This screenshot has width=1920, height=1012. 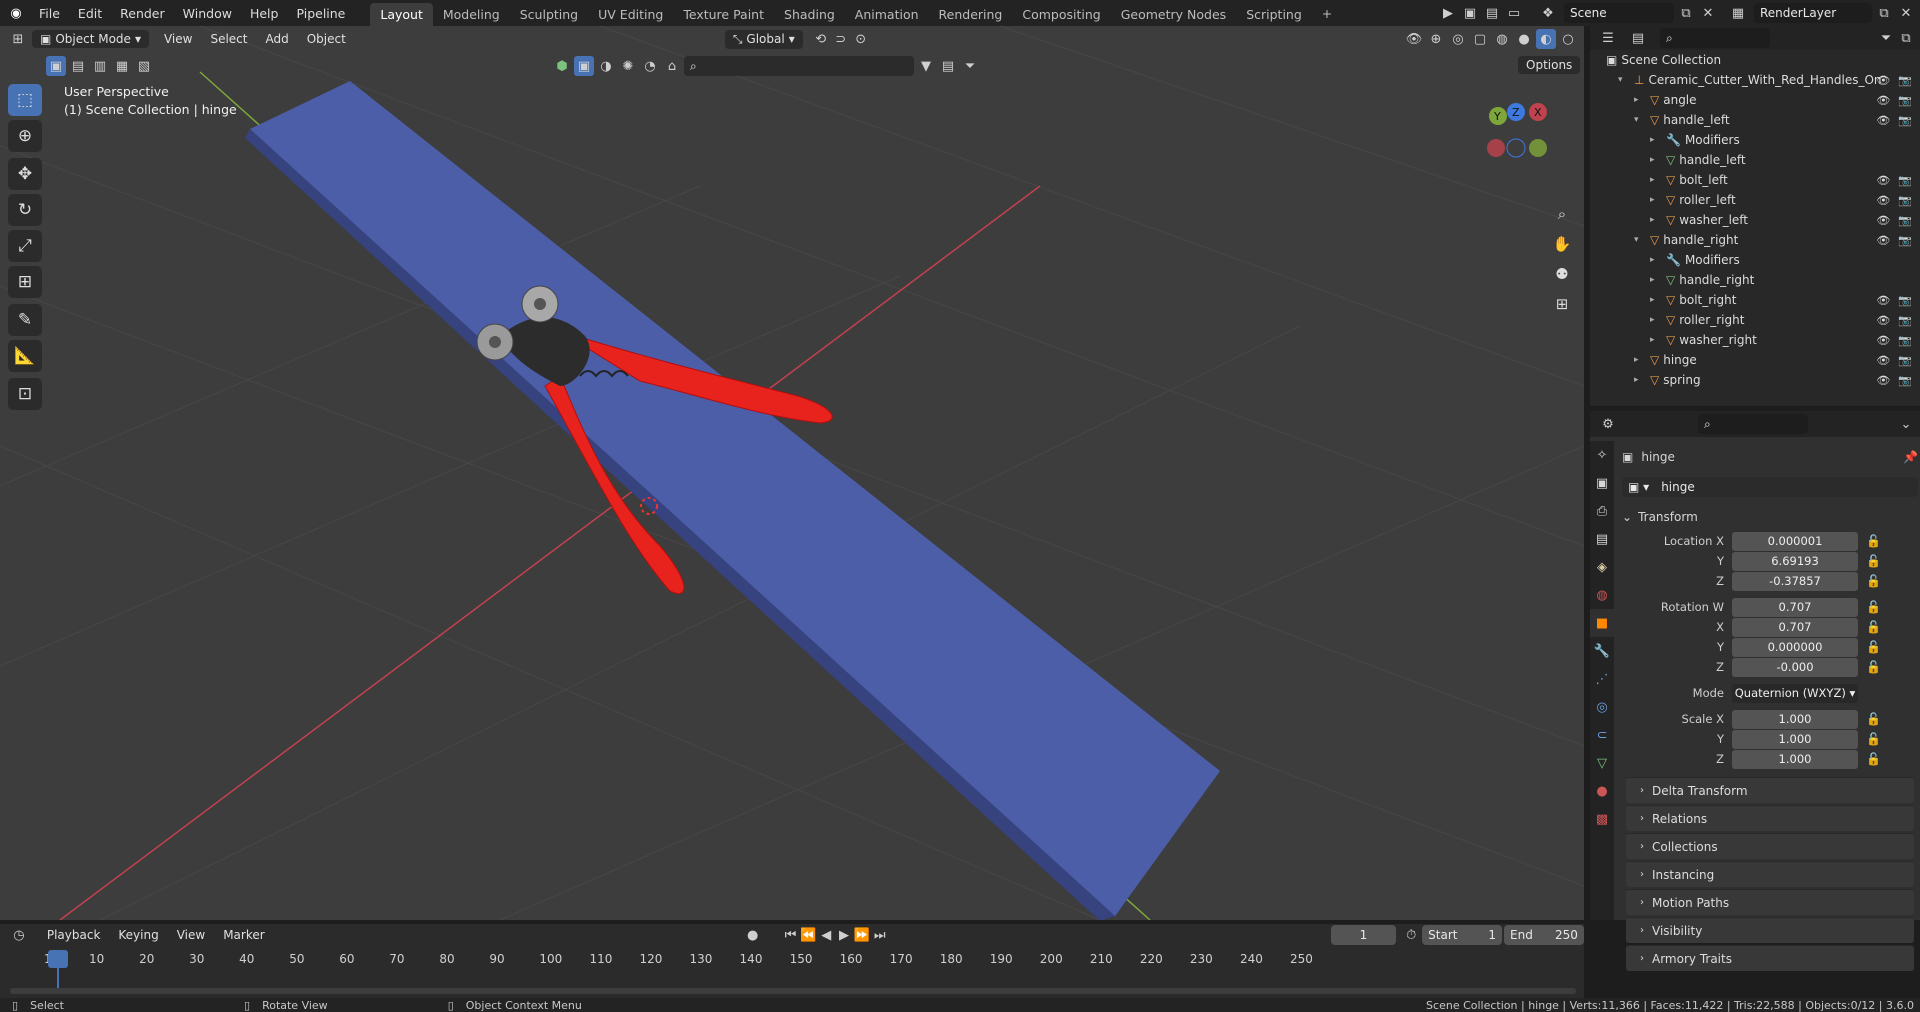 What do you see at coordinates (58, 959) in the screenshot?
I see `playhead` at bounding box center [58, 959].